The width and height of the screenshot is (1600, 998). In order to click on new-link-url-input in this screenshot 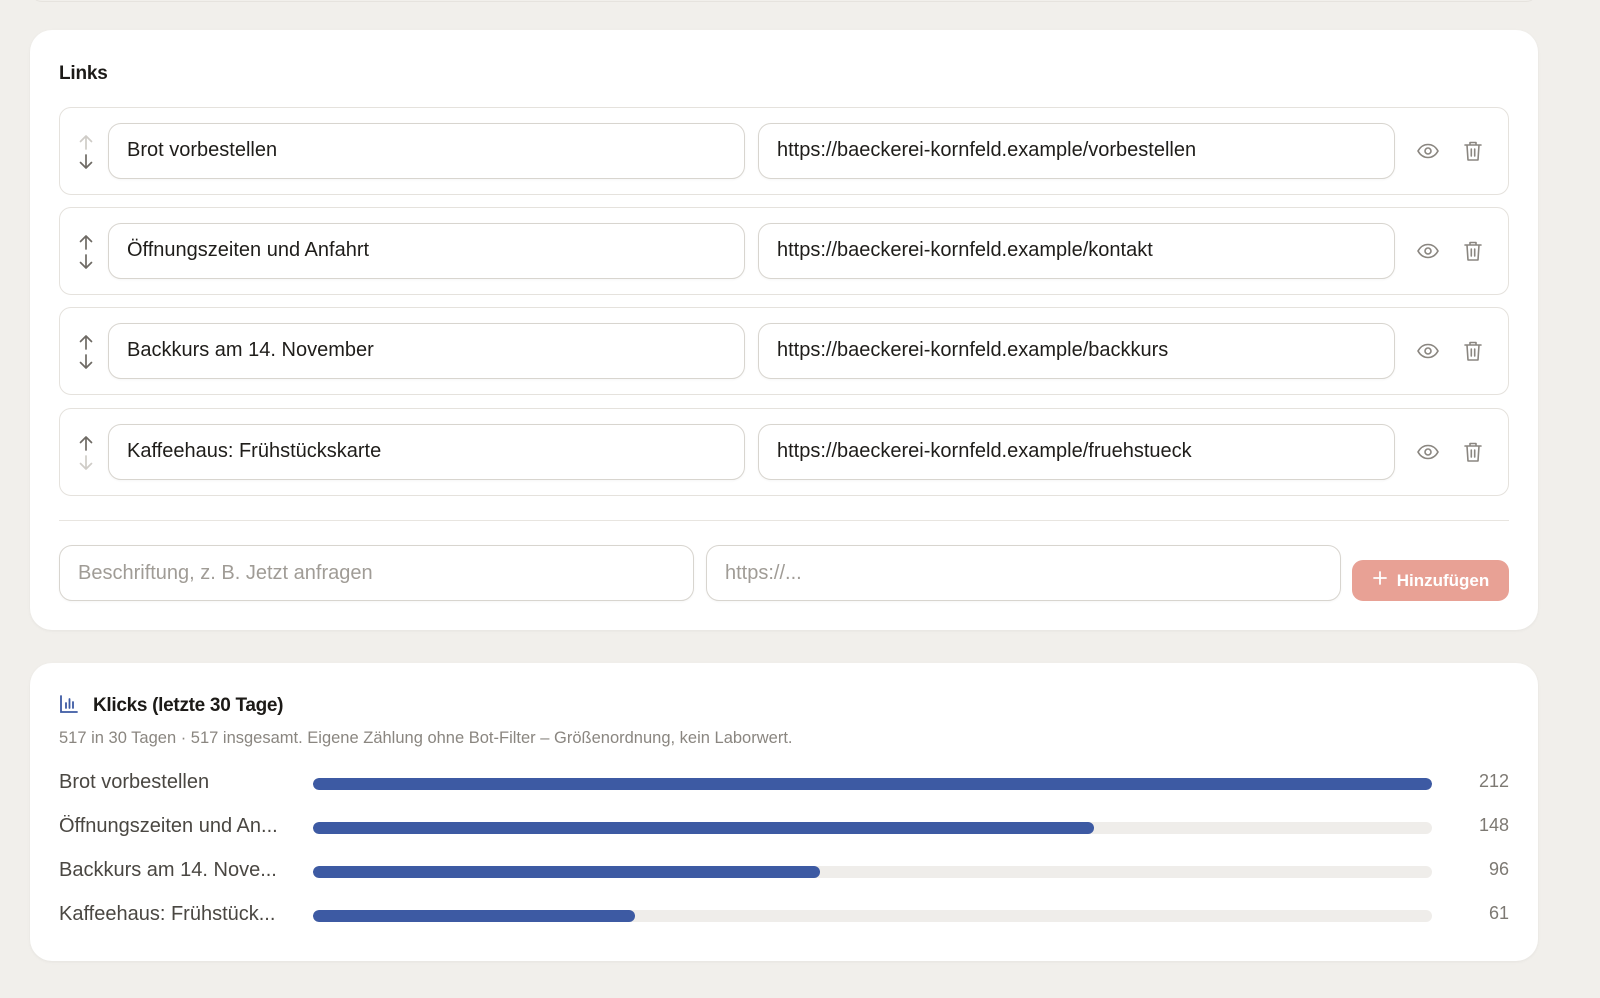, I will do `click(1023, 573)`.